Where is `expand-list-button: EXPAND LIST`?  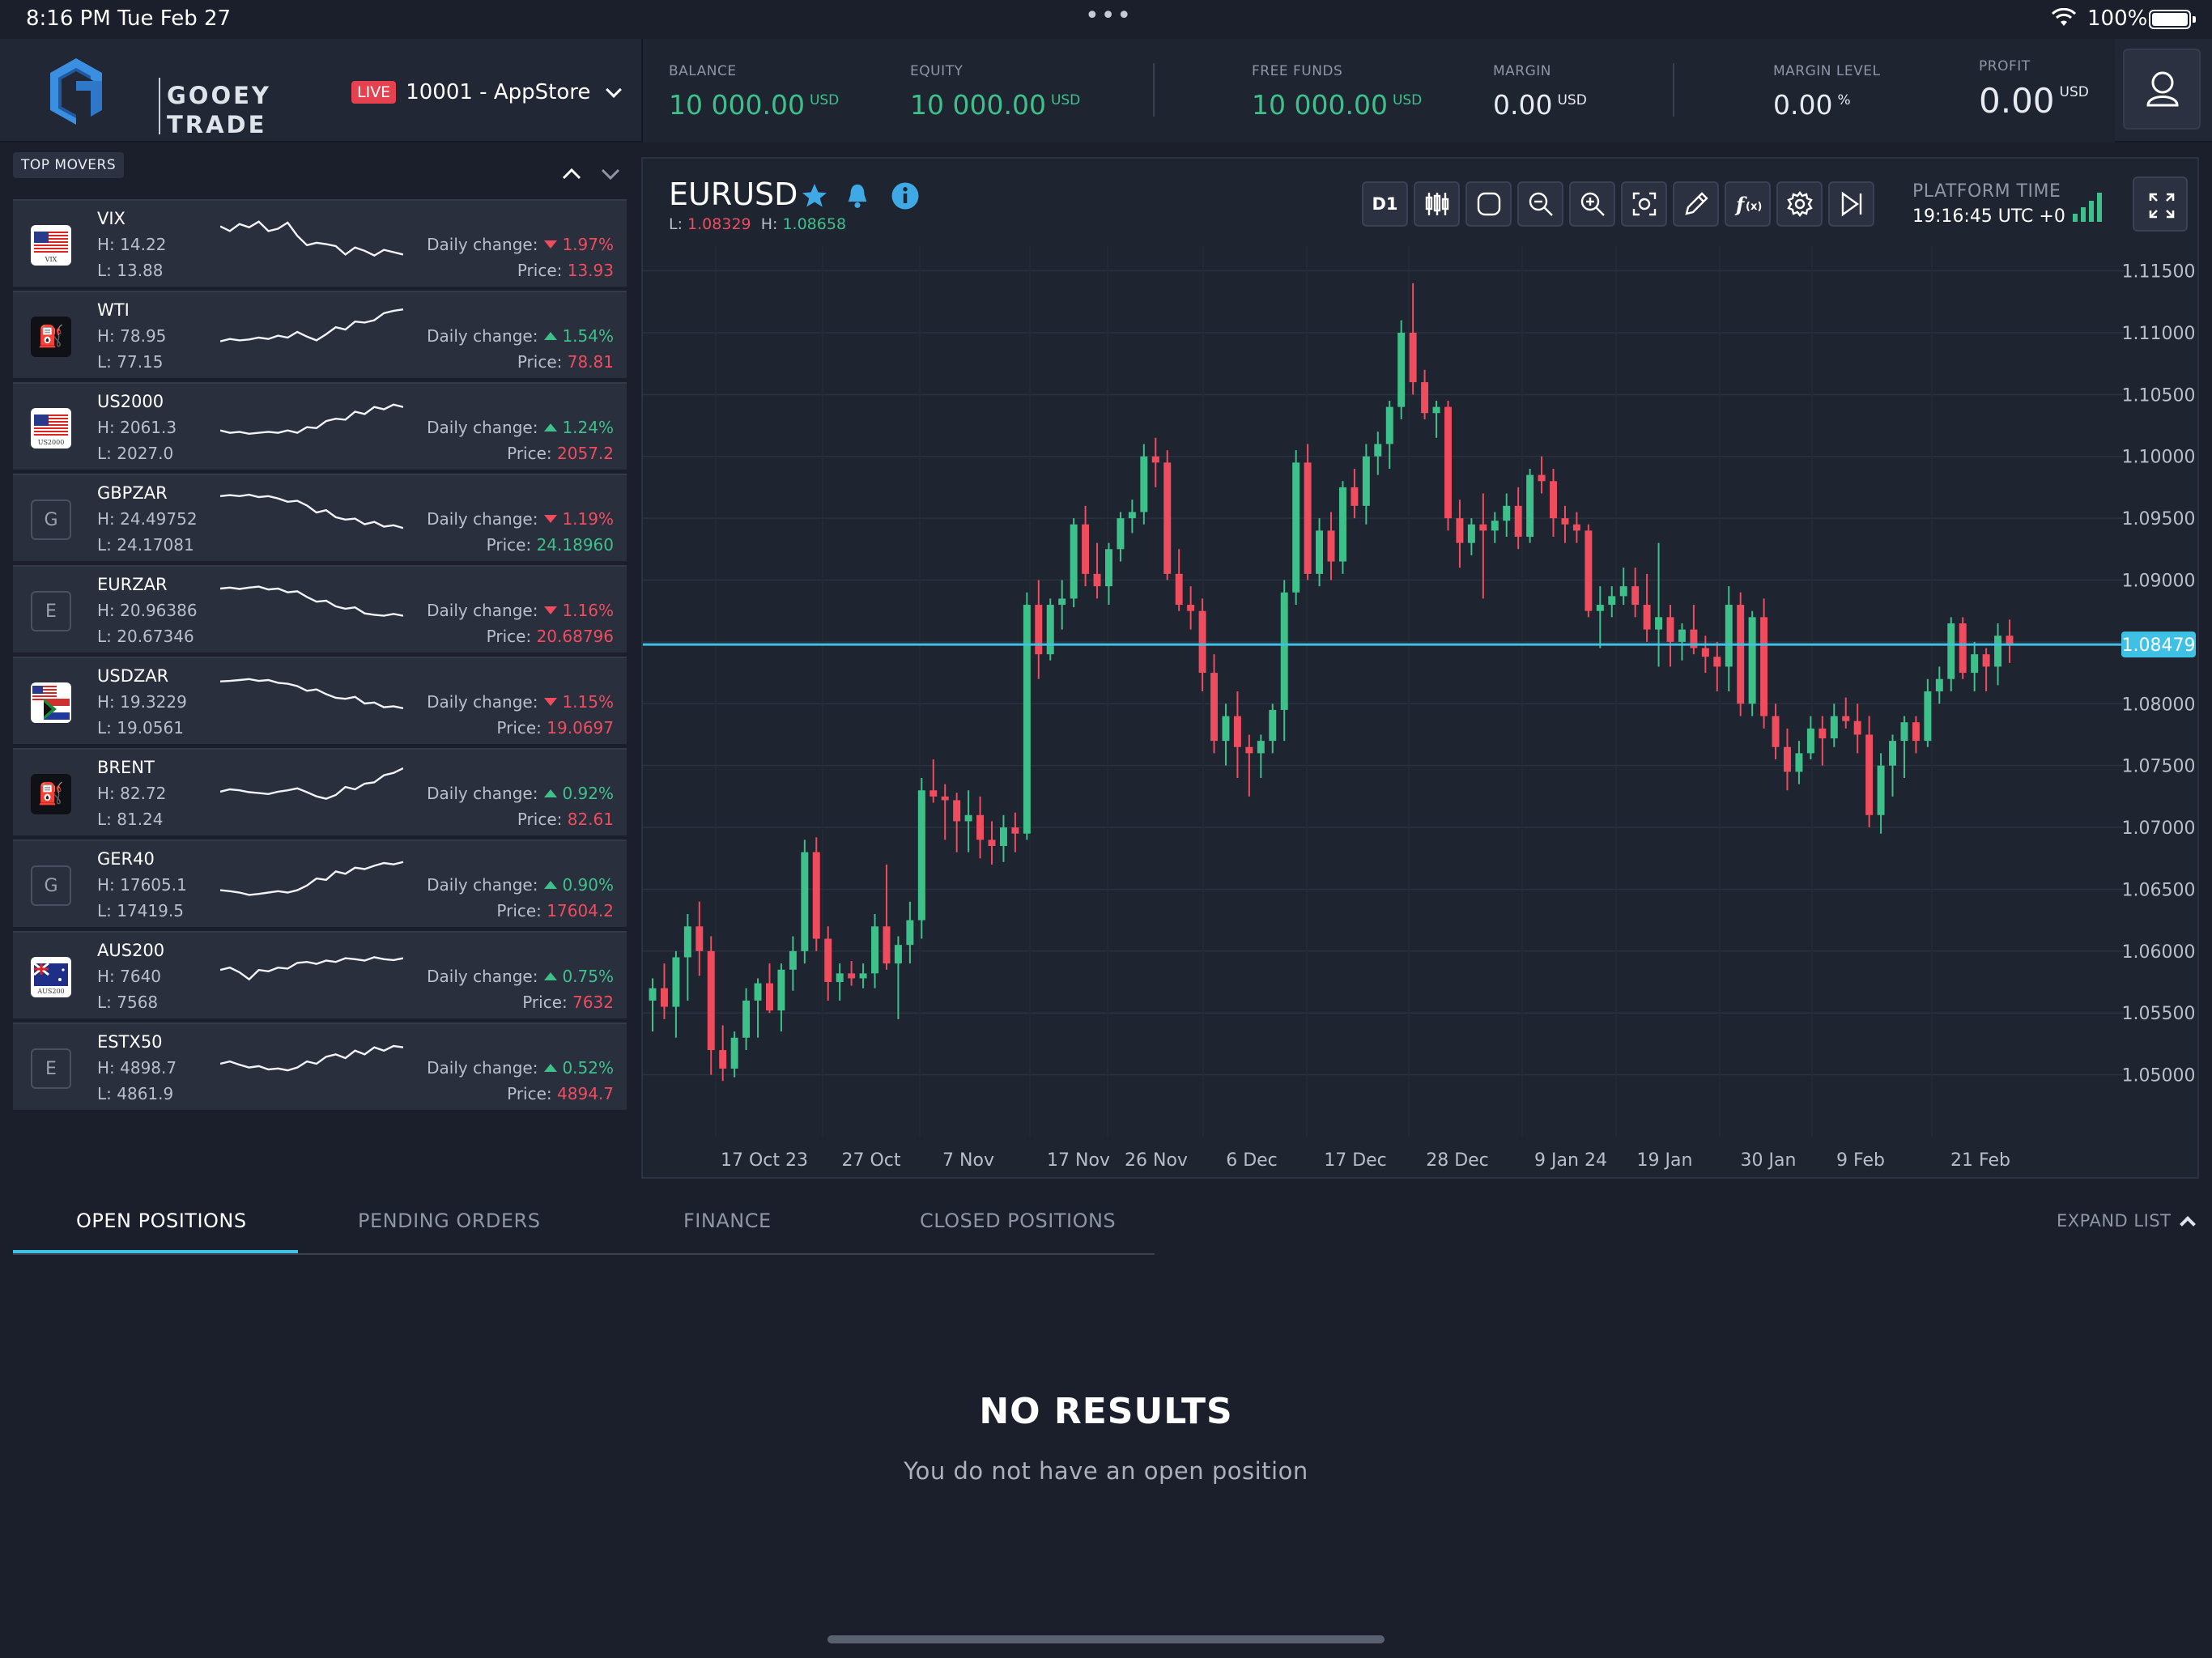
expand-list-button: EXPAND LIST is located at coordinates (2127, 1221).